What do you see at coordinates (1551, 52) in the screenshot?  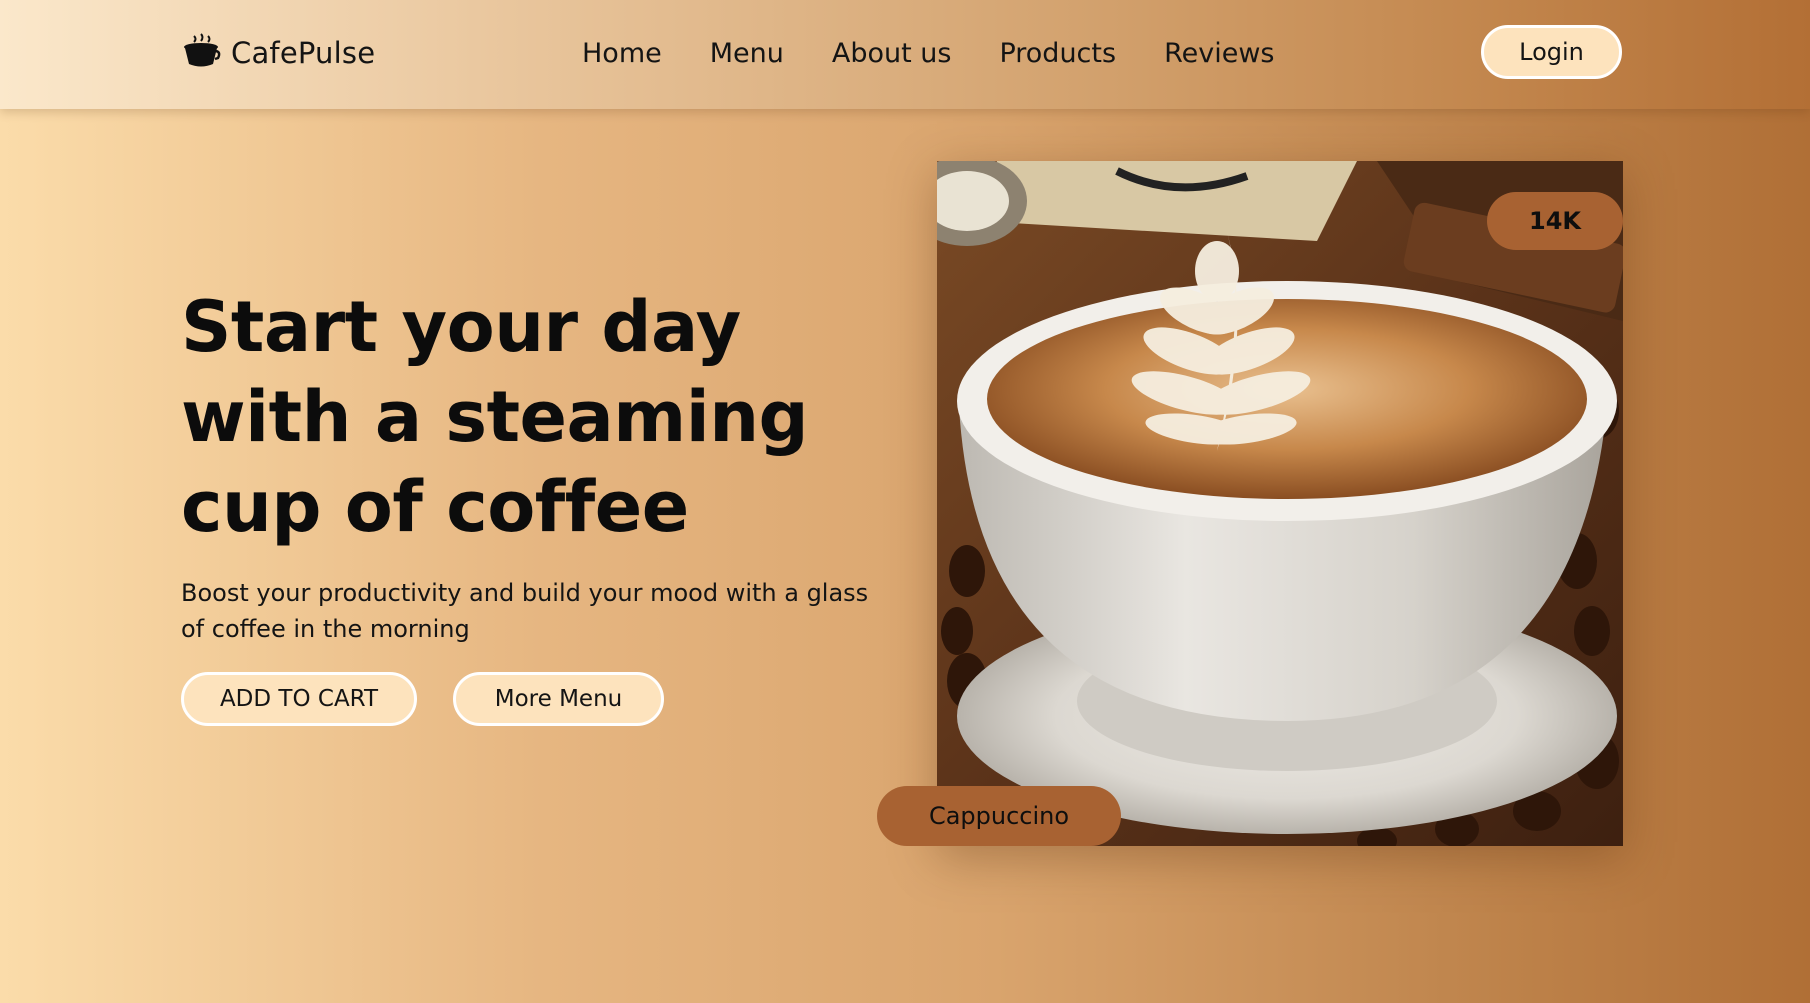 I see `login-button: Login` at bounding box center [1551, 52].